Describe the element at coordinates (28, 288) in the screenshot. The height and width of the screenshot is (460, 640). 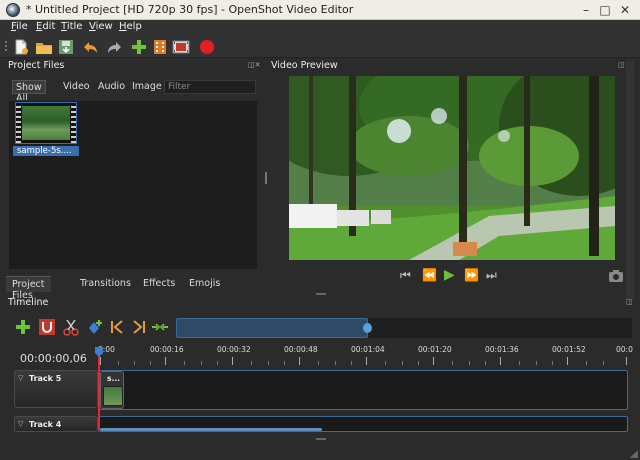
I see `tab-project-files: Project Files` at that location.